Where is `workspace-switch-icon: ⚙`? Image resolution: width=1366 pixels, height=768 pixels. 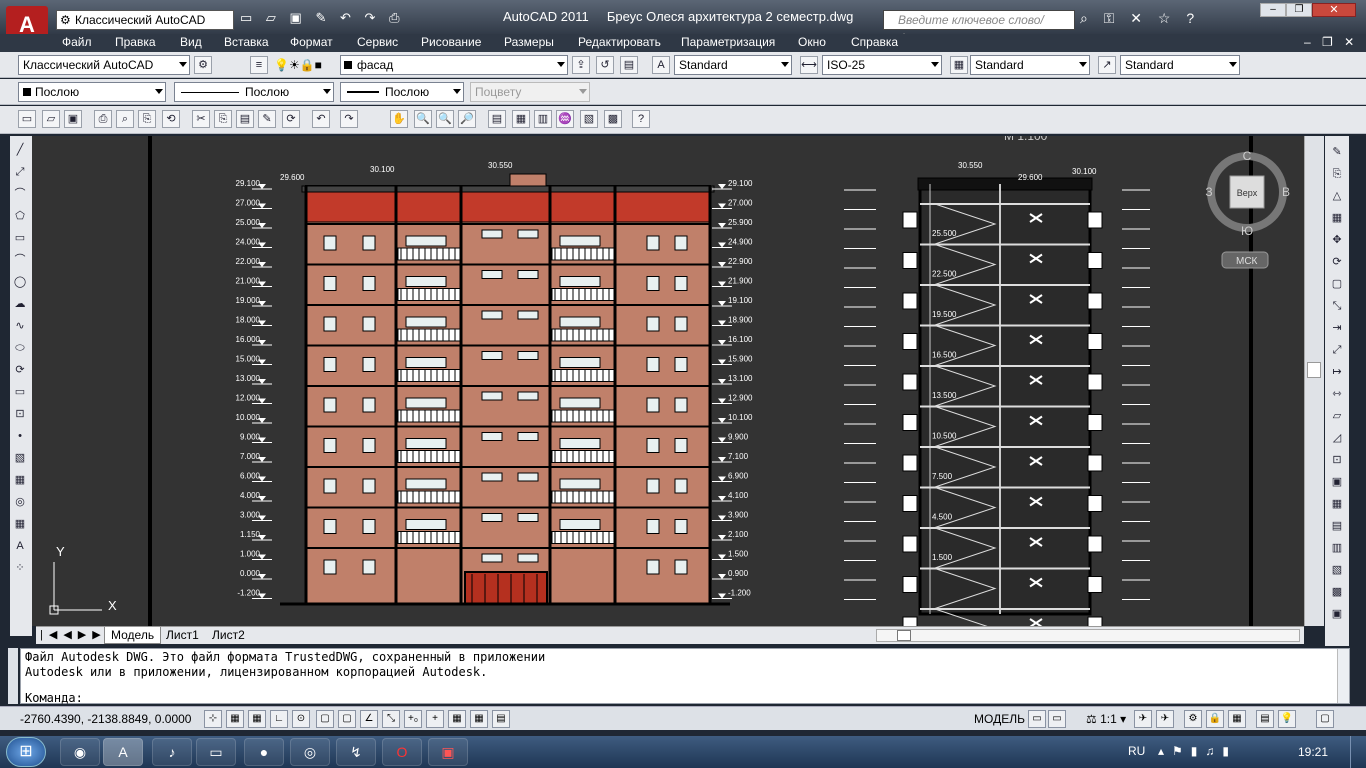
workspace-switch-icon: ⚙ is located at coordinates (1193, 719).